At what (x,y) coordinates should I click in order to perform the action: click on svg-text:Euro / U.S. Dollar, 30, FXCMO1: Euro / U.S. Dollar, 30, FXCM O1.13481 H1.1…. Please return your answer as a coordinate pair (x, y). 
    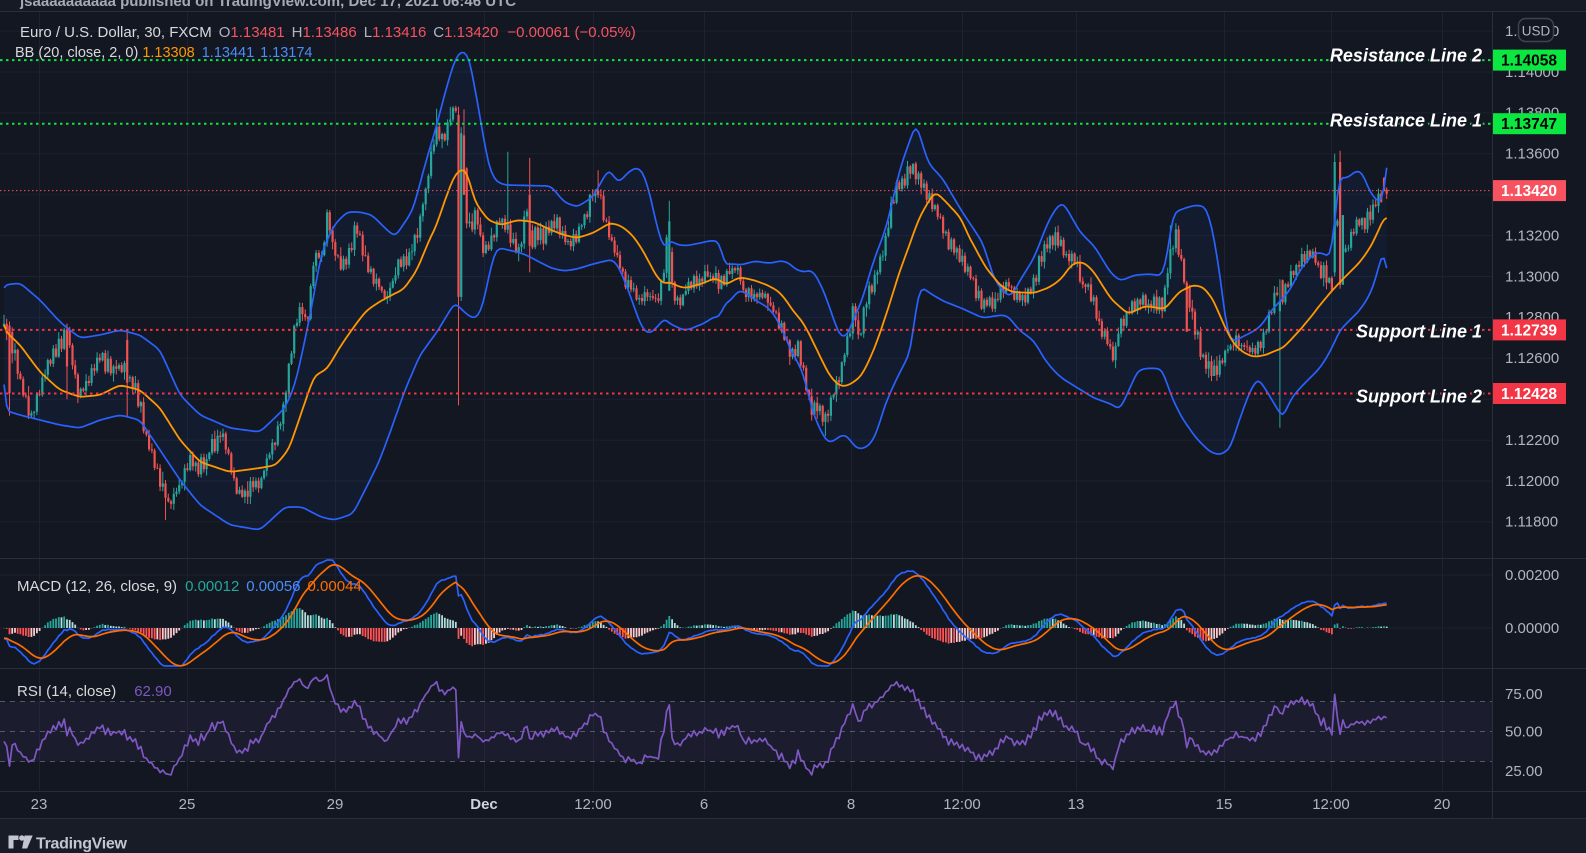
    Looking at the image, I should click on (328, 32).